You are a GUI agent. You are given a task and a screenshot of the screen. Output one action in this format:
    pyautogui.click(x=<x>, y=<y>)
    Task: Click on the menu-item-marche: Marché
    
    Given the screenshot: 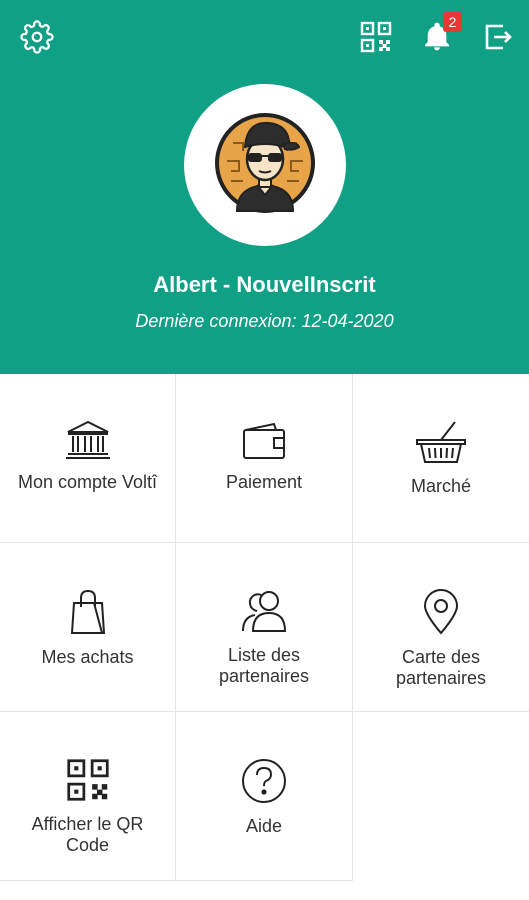 What is the action you would take?
    pyautogui.click(x=441, y=458)
    